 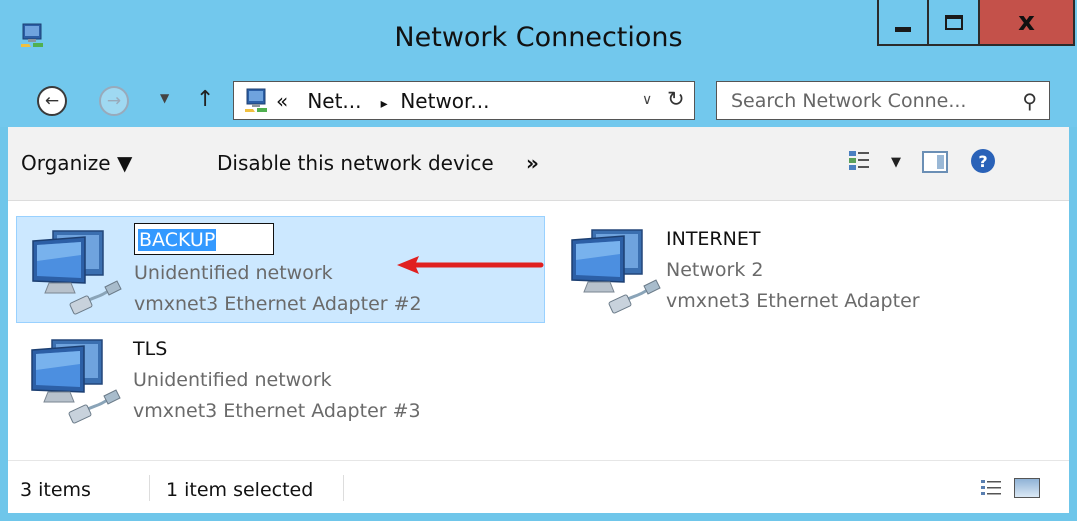 What do you see at coordinates (793, 301) in the screenshot?
I see `connection-adapter: vmxnet3 Ethernet Adapter` at bounding box center [793, 301].